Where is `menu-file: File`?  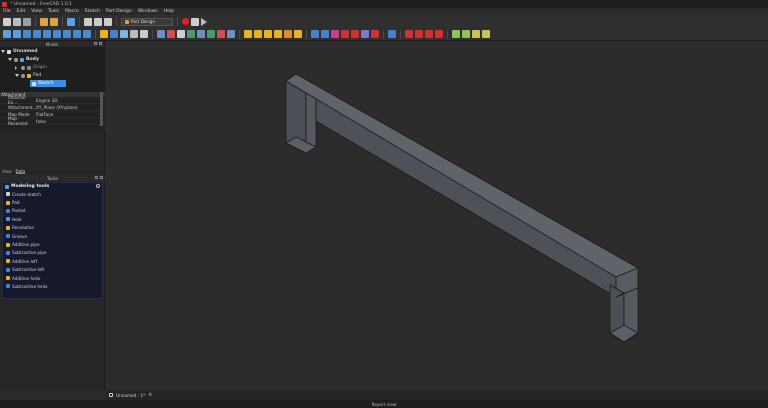 menu-file: File is located at coordinates (7, 11).